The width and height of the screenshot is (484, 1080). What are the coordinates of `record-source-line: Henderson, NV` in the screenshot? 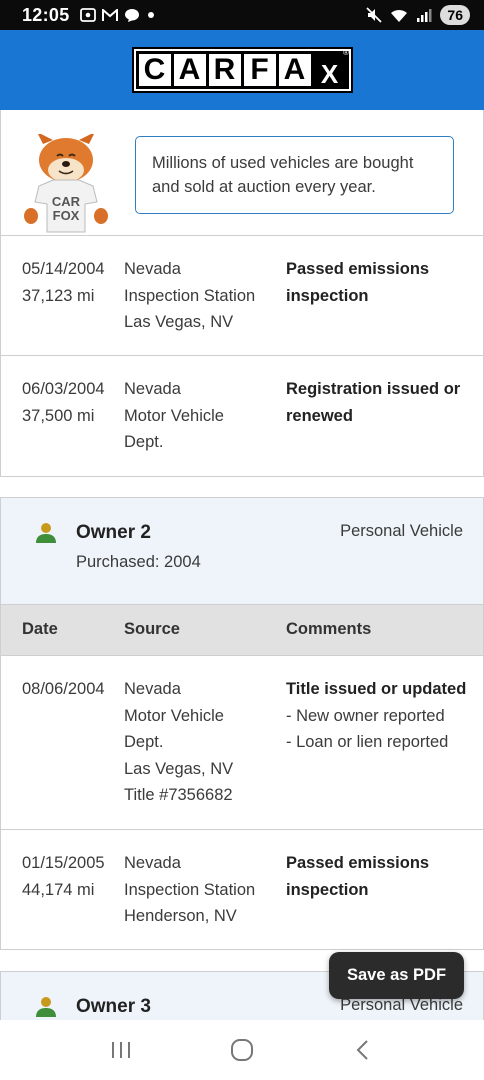 It's located at (180, 916).